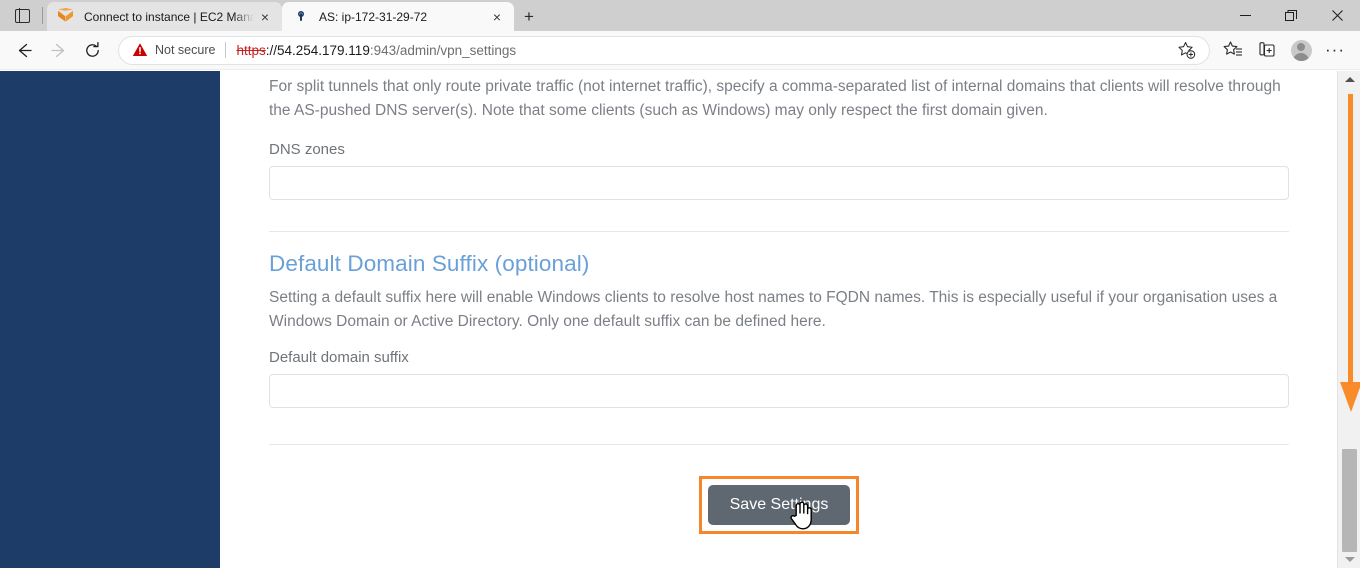 The width and height of the screenshot is (1360, 568). What do you see at coordinates (443, 50) in the screenshot?
I see `url-path: :943/admin/vpn_settings` at bounding box center [443, 50].